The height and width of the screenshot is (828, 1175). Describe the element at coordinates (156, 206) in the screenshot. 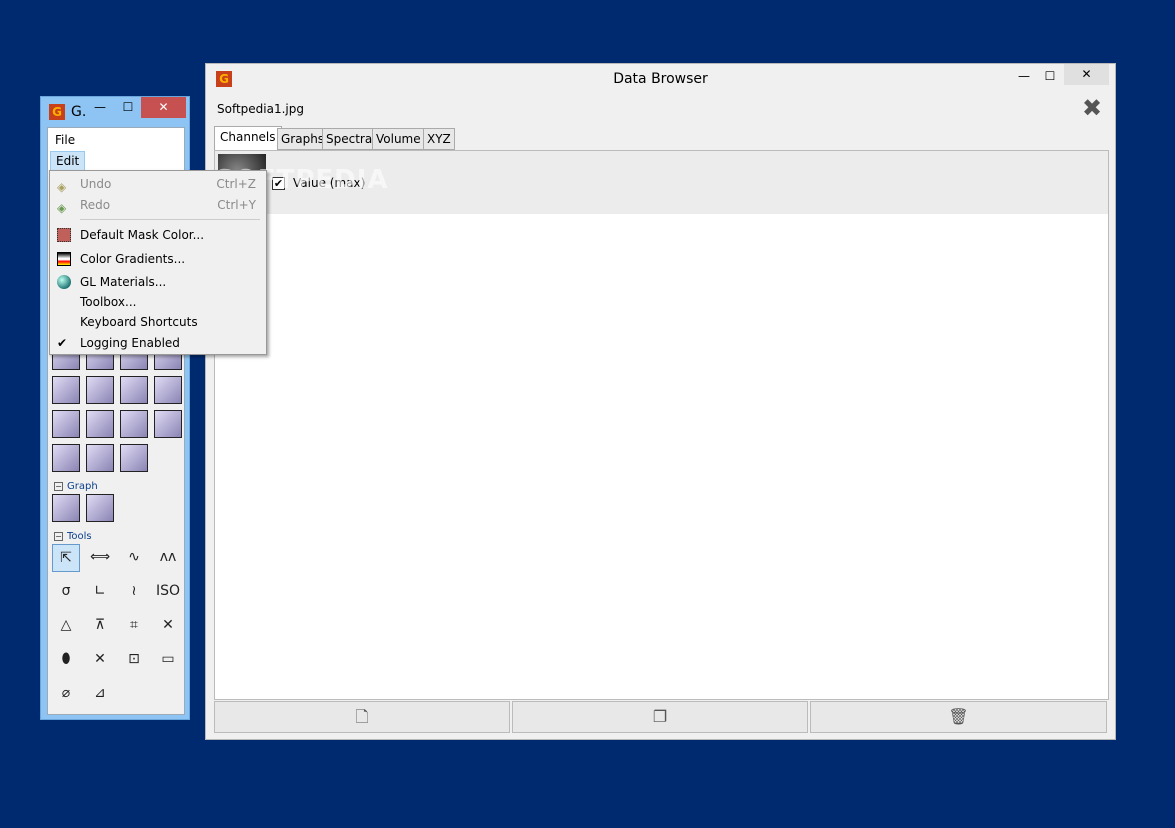

I see `menu-item-redo: ◈ Redo Ctrl+Y` at that location.